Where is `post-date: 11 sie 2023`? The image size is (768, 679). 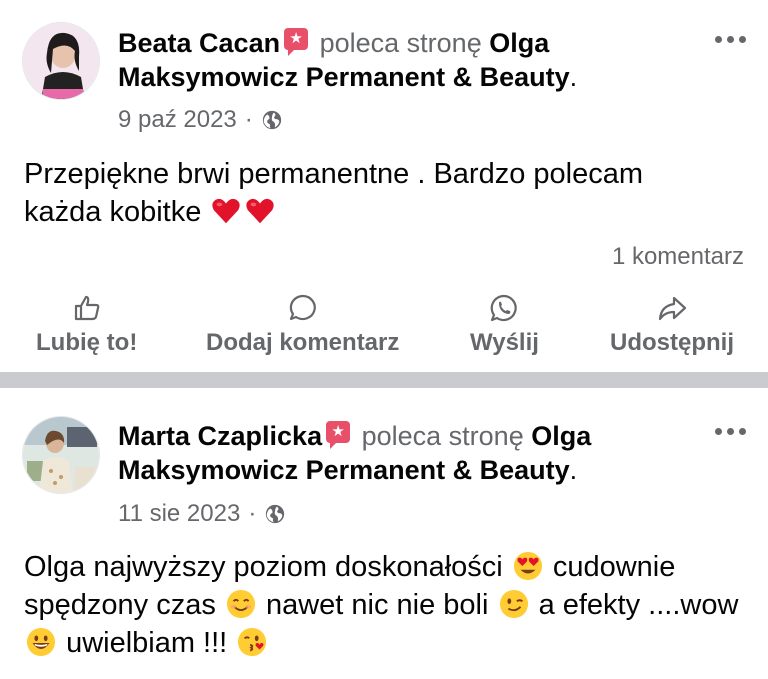
post-date: 11 sie 2023 is located at coordinates (179, 514).